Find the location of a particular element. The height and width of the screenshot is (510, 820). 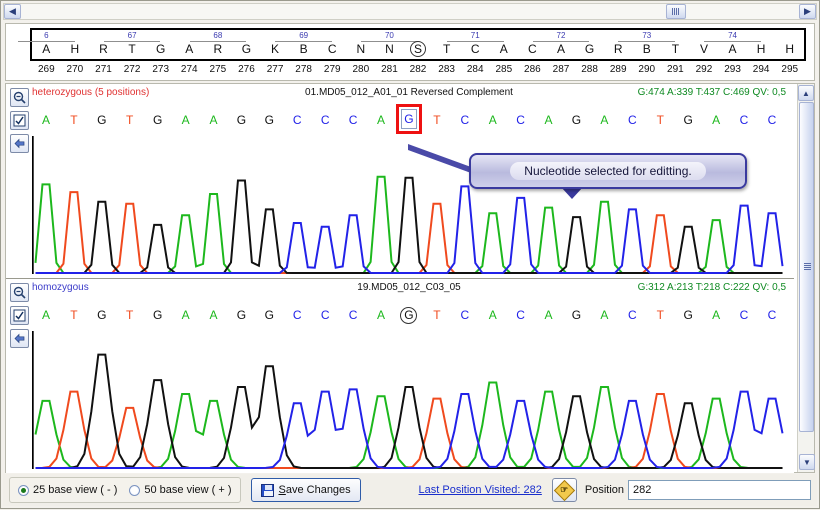

save-changes-button: Save Changes is located at coordinates (305, 490).